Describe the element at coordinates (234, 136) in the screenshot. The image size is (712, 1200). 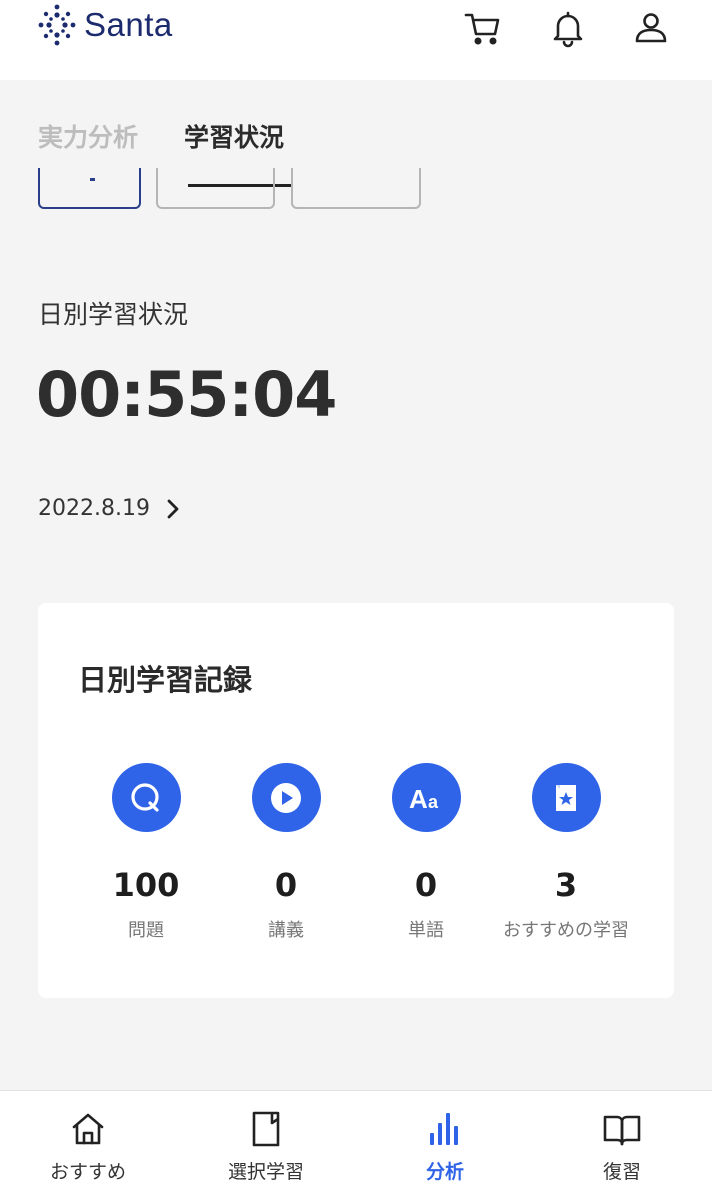
I see `tab-study-status: 学習状況` at that location.